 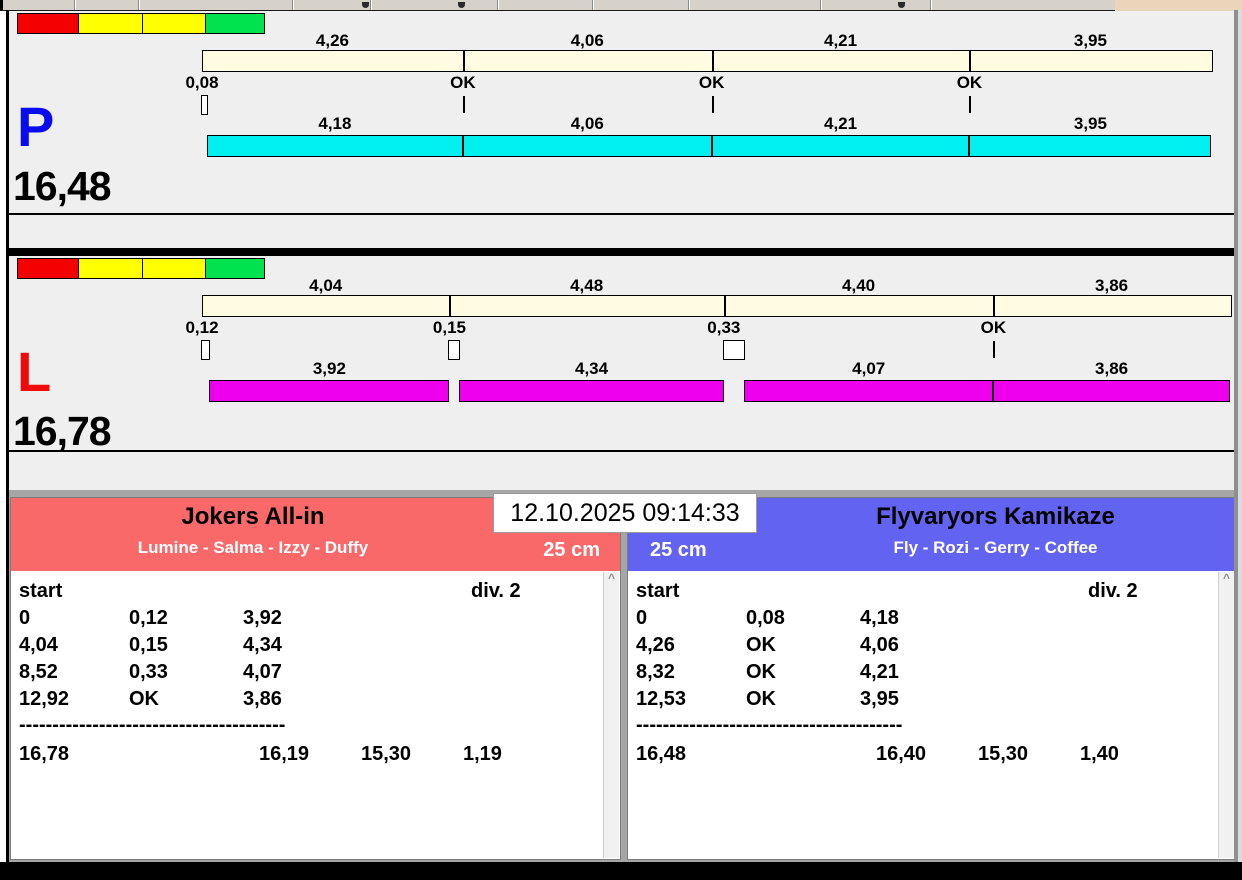 I want to click on traffic-light-strip, so click(x=141, y=23).